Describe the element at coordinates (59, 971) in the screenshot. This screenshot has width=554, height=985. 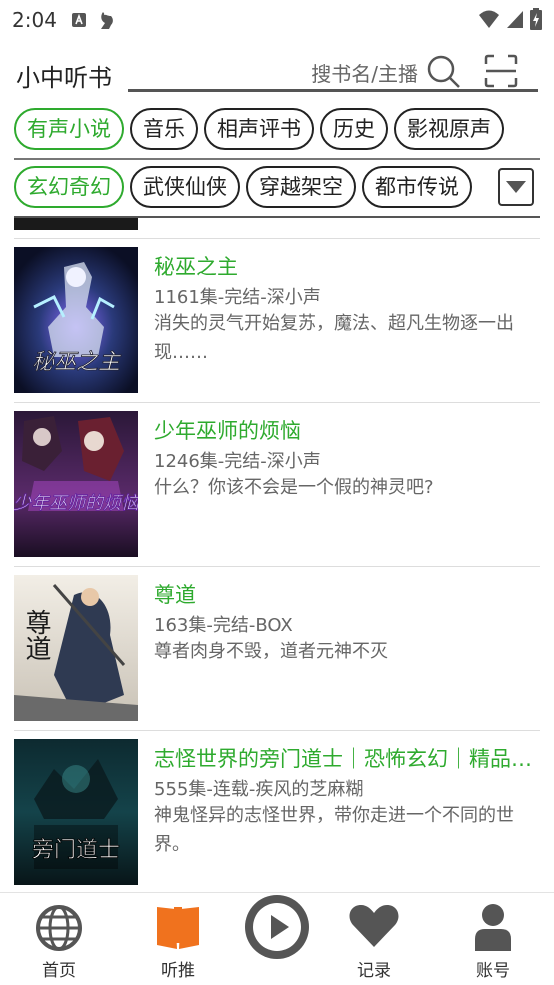
I see `nav-label: 首页` at that location.